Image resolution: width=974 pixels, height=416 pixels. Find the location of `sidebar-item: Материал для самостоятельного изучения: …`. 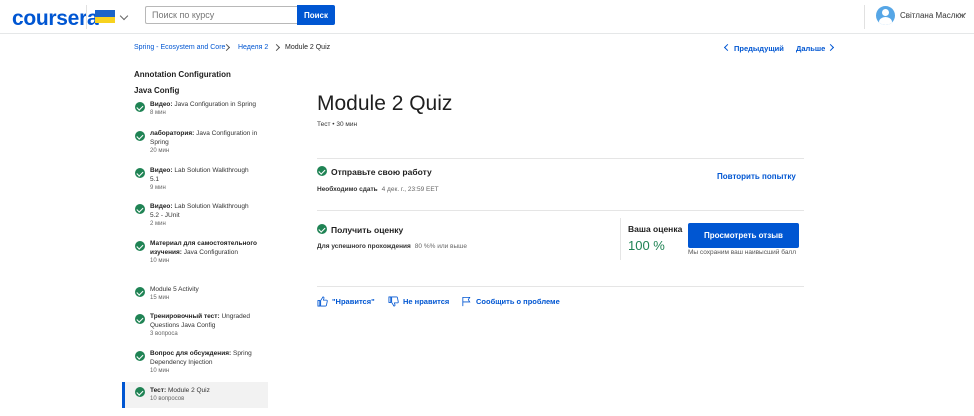

sidebar-item: Материал для самостоятельного изучения: … is located at coordinates (195, 258).